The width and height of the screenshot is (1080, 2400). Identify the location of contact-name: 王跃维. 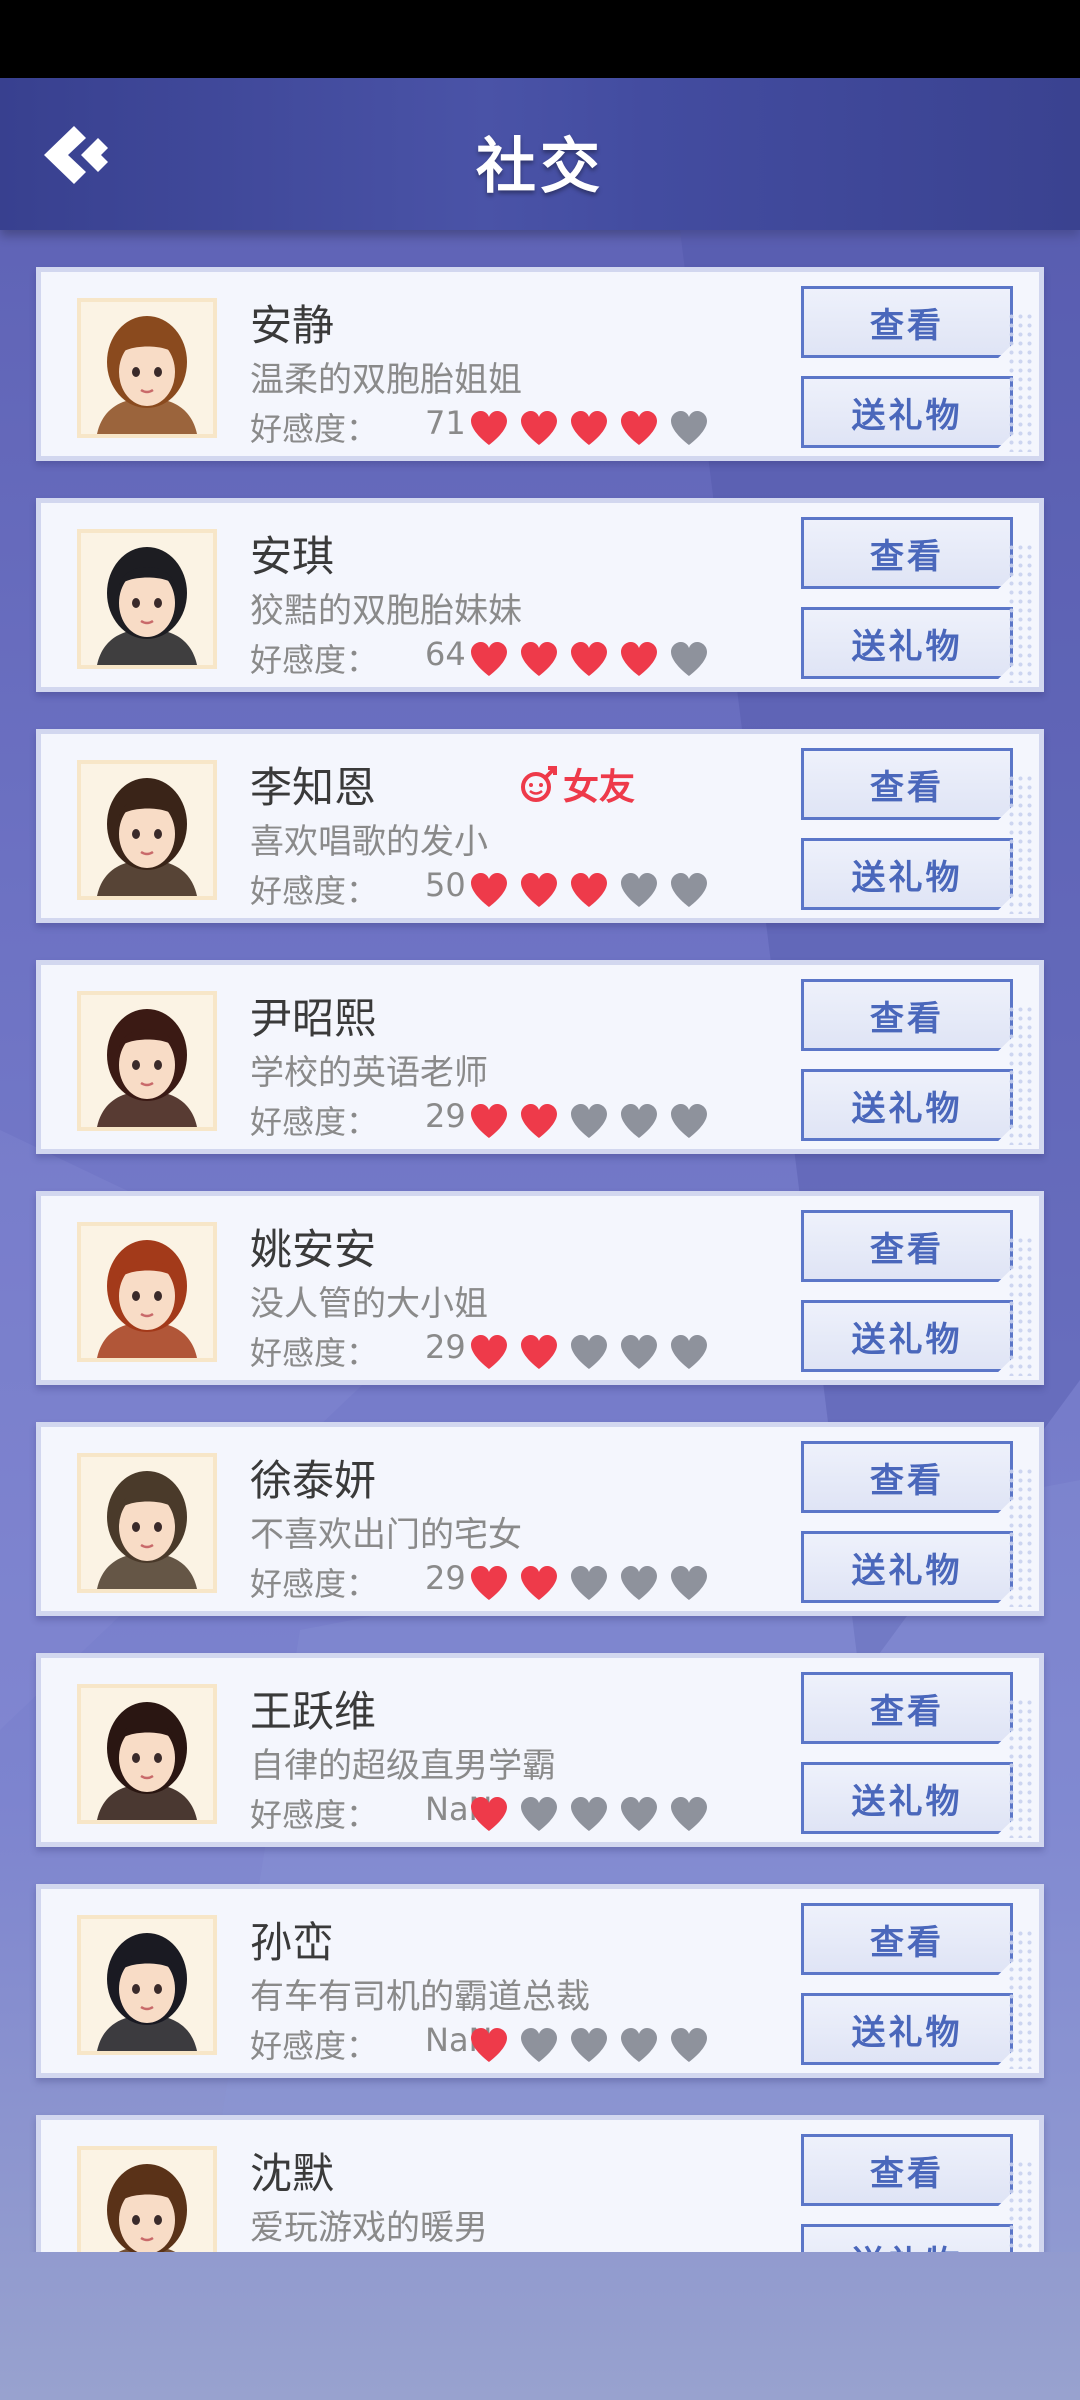
(313, 1711).